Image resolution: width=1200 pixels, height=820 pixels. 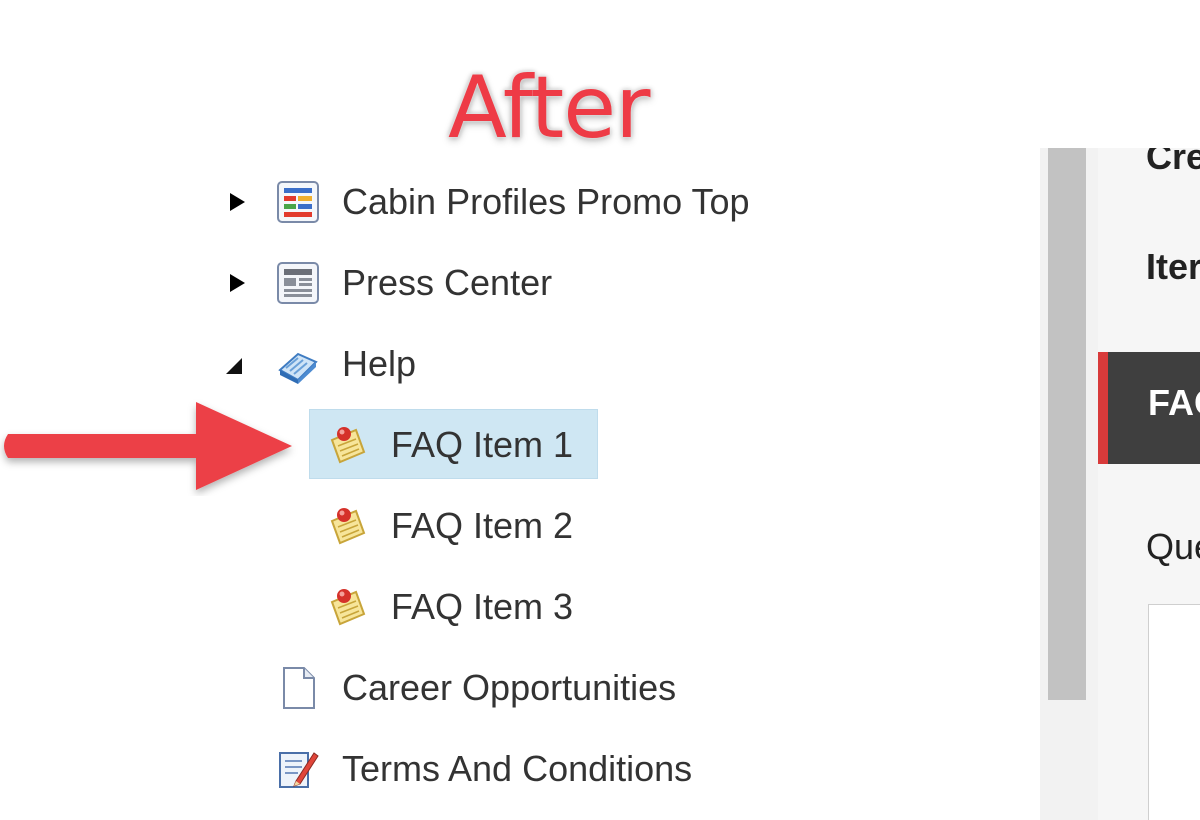 What do you see at coordinates (447, 283) in the screenshot?
I see `tree-item-label: Press Center` at bounding box center [447, 283].